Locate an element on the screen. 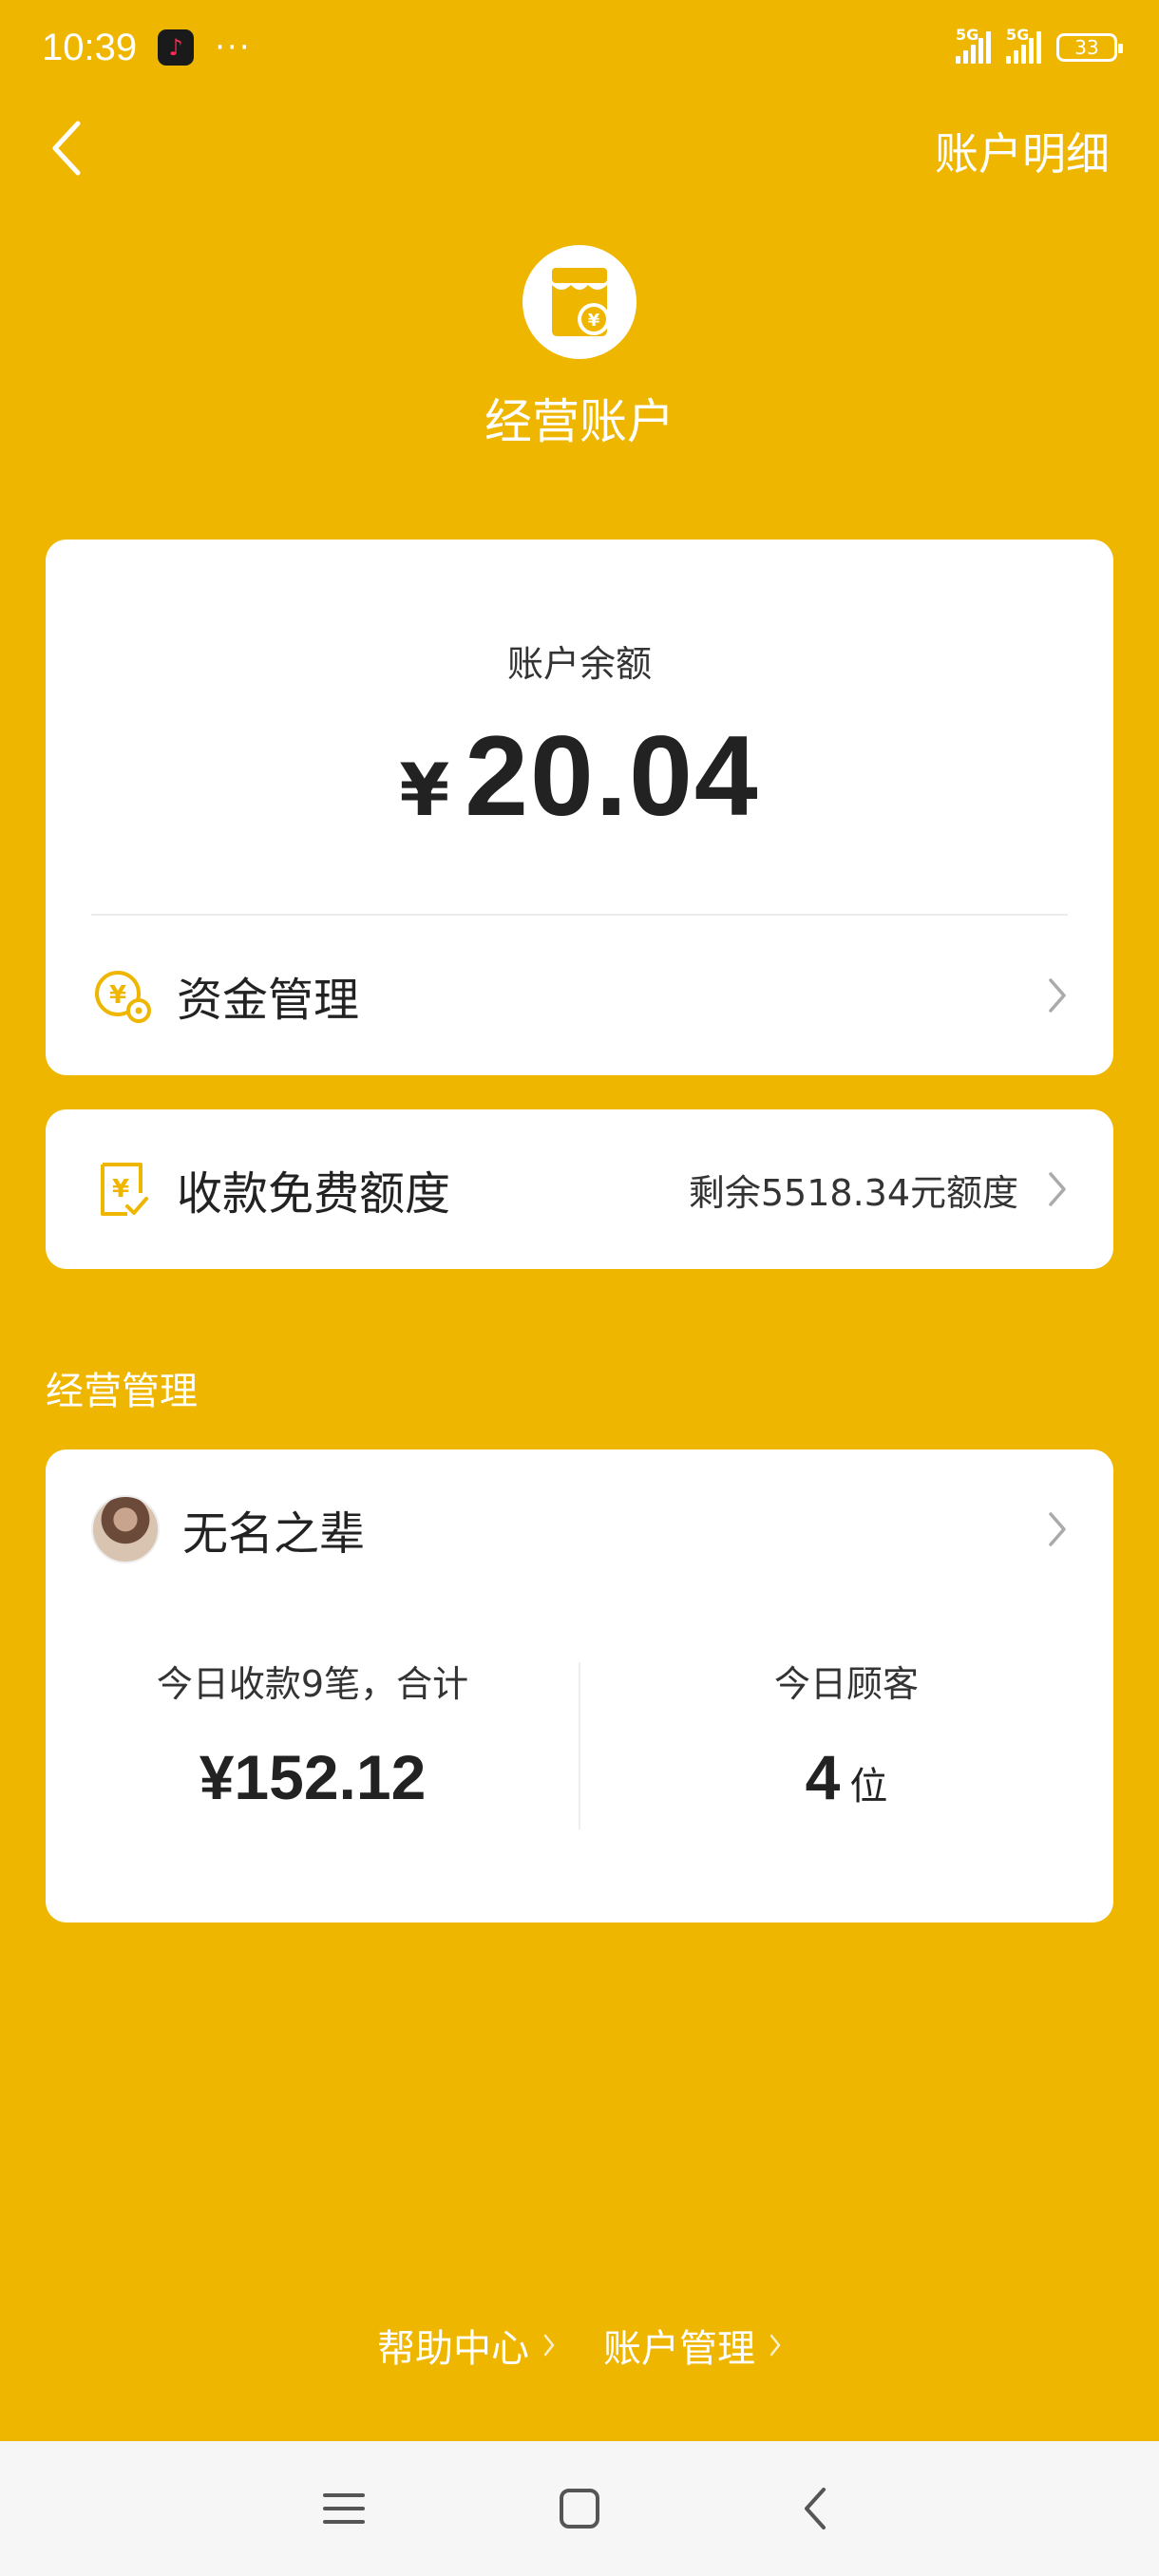  status-bar: 10:39 ♪ ··· 5G 5G 33 is located at coordinates (579, 47).